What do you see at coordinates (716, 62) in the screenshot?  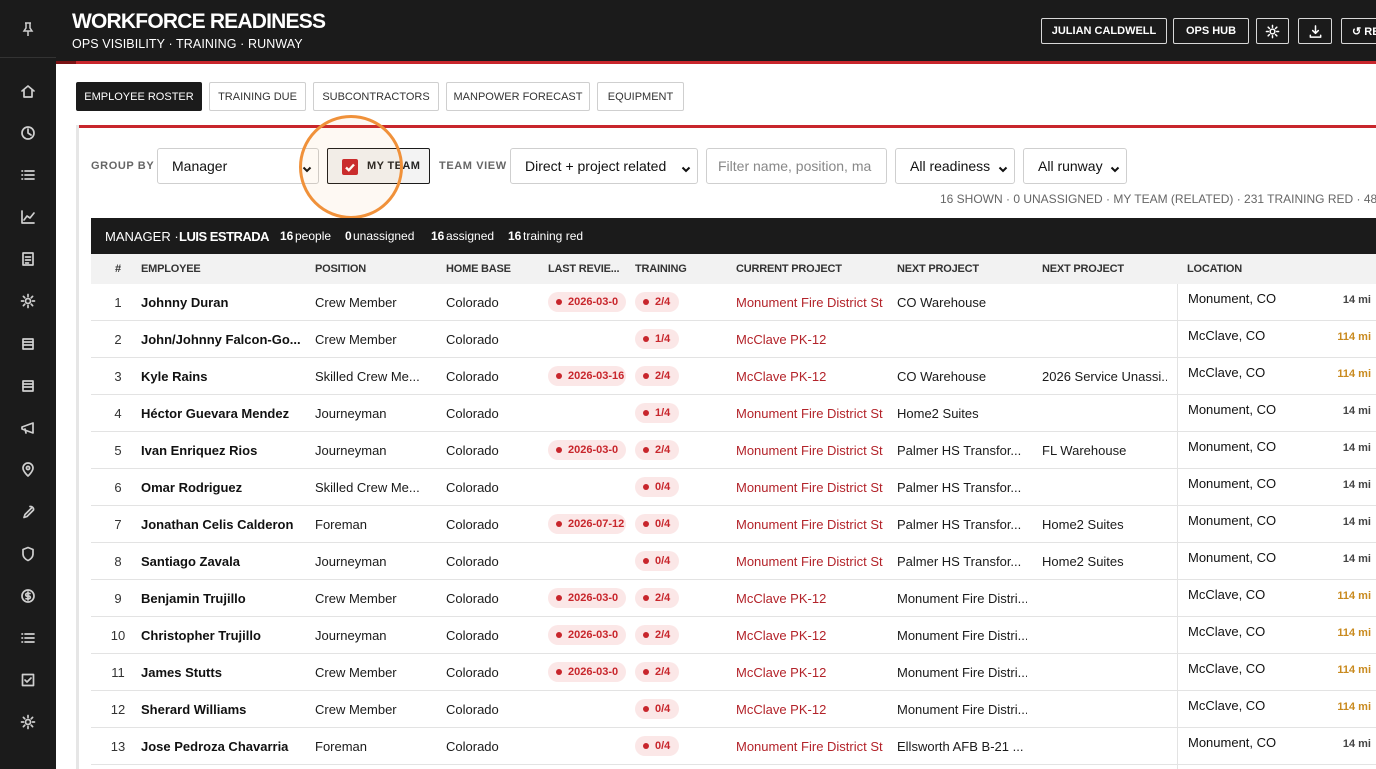 I see `header-accent-line` at bounding box center [716, 62].